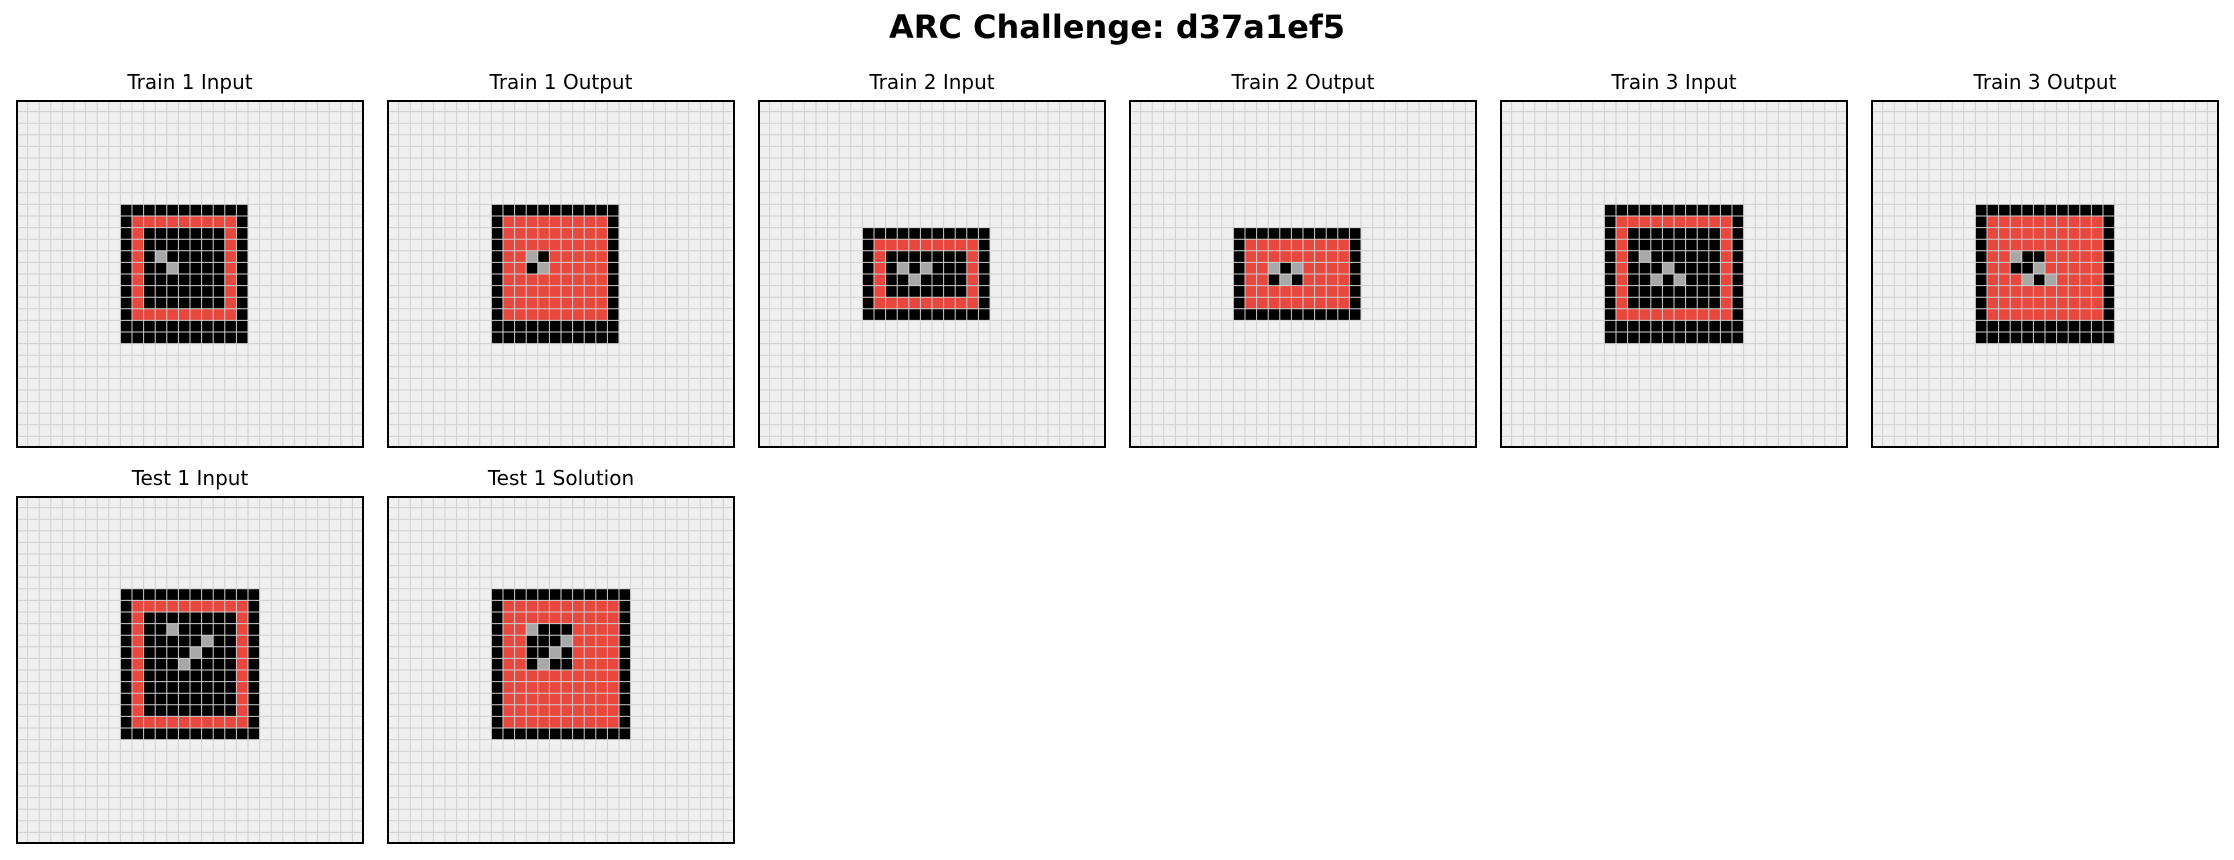 The height and width of the screenshot is (860, 2234). Describe the element at coordinates (1674, 82) in the screenshot. I see `panel-title: Train 3 Input` at that location.